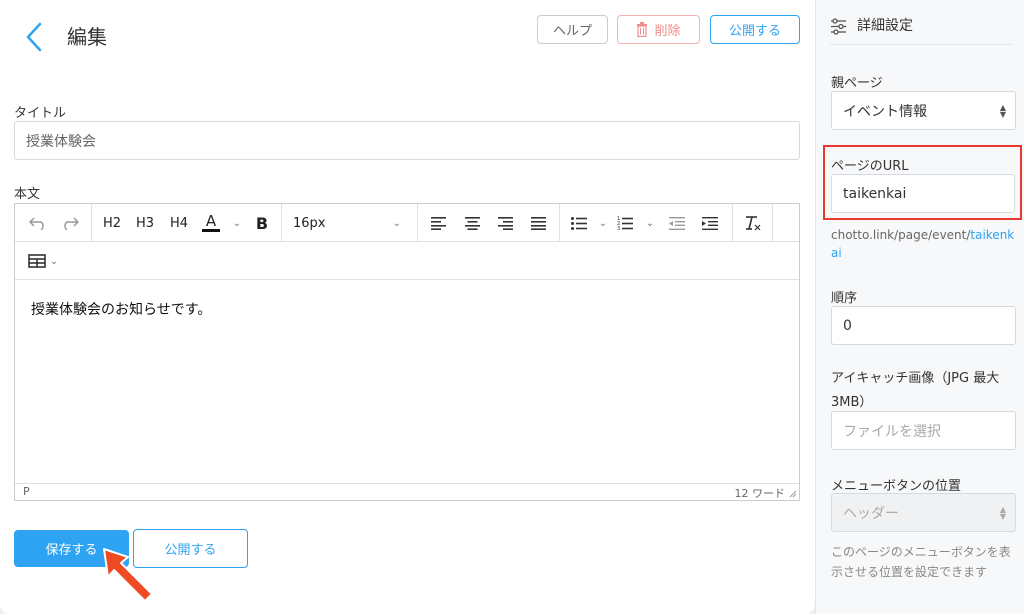 This screenshot has width=1024, height=614. I want to click on bullet-list-button, so click(579, 223).